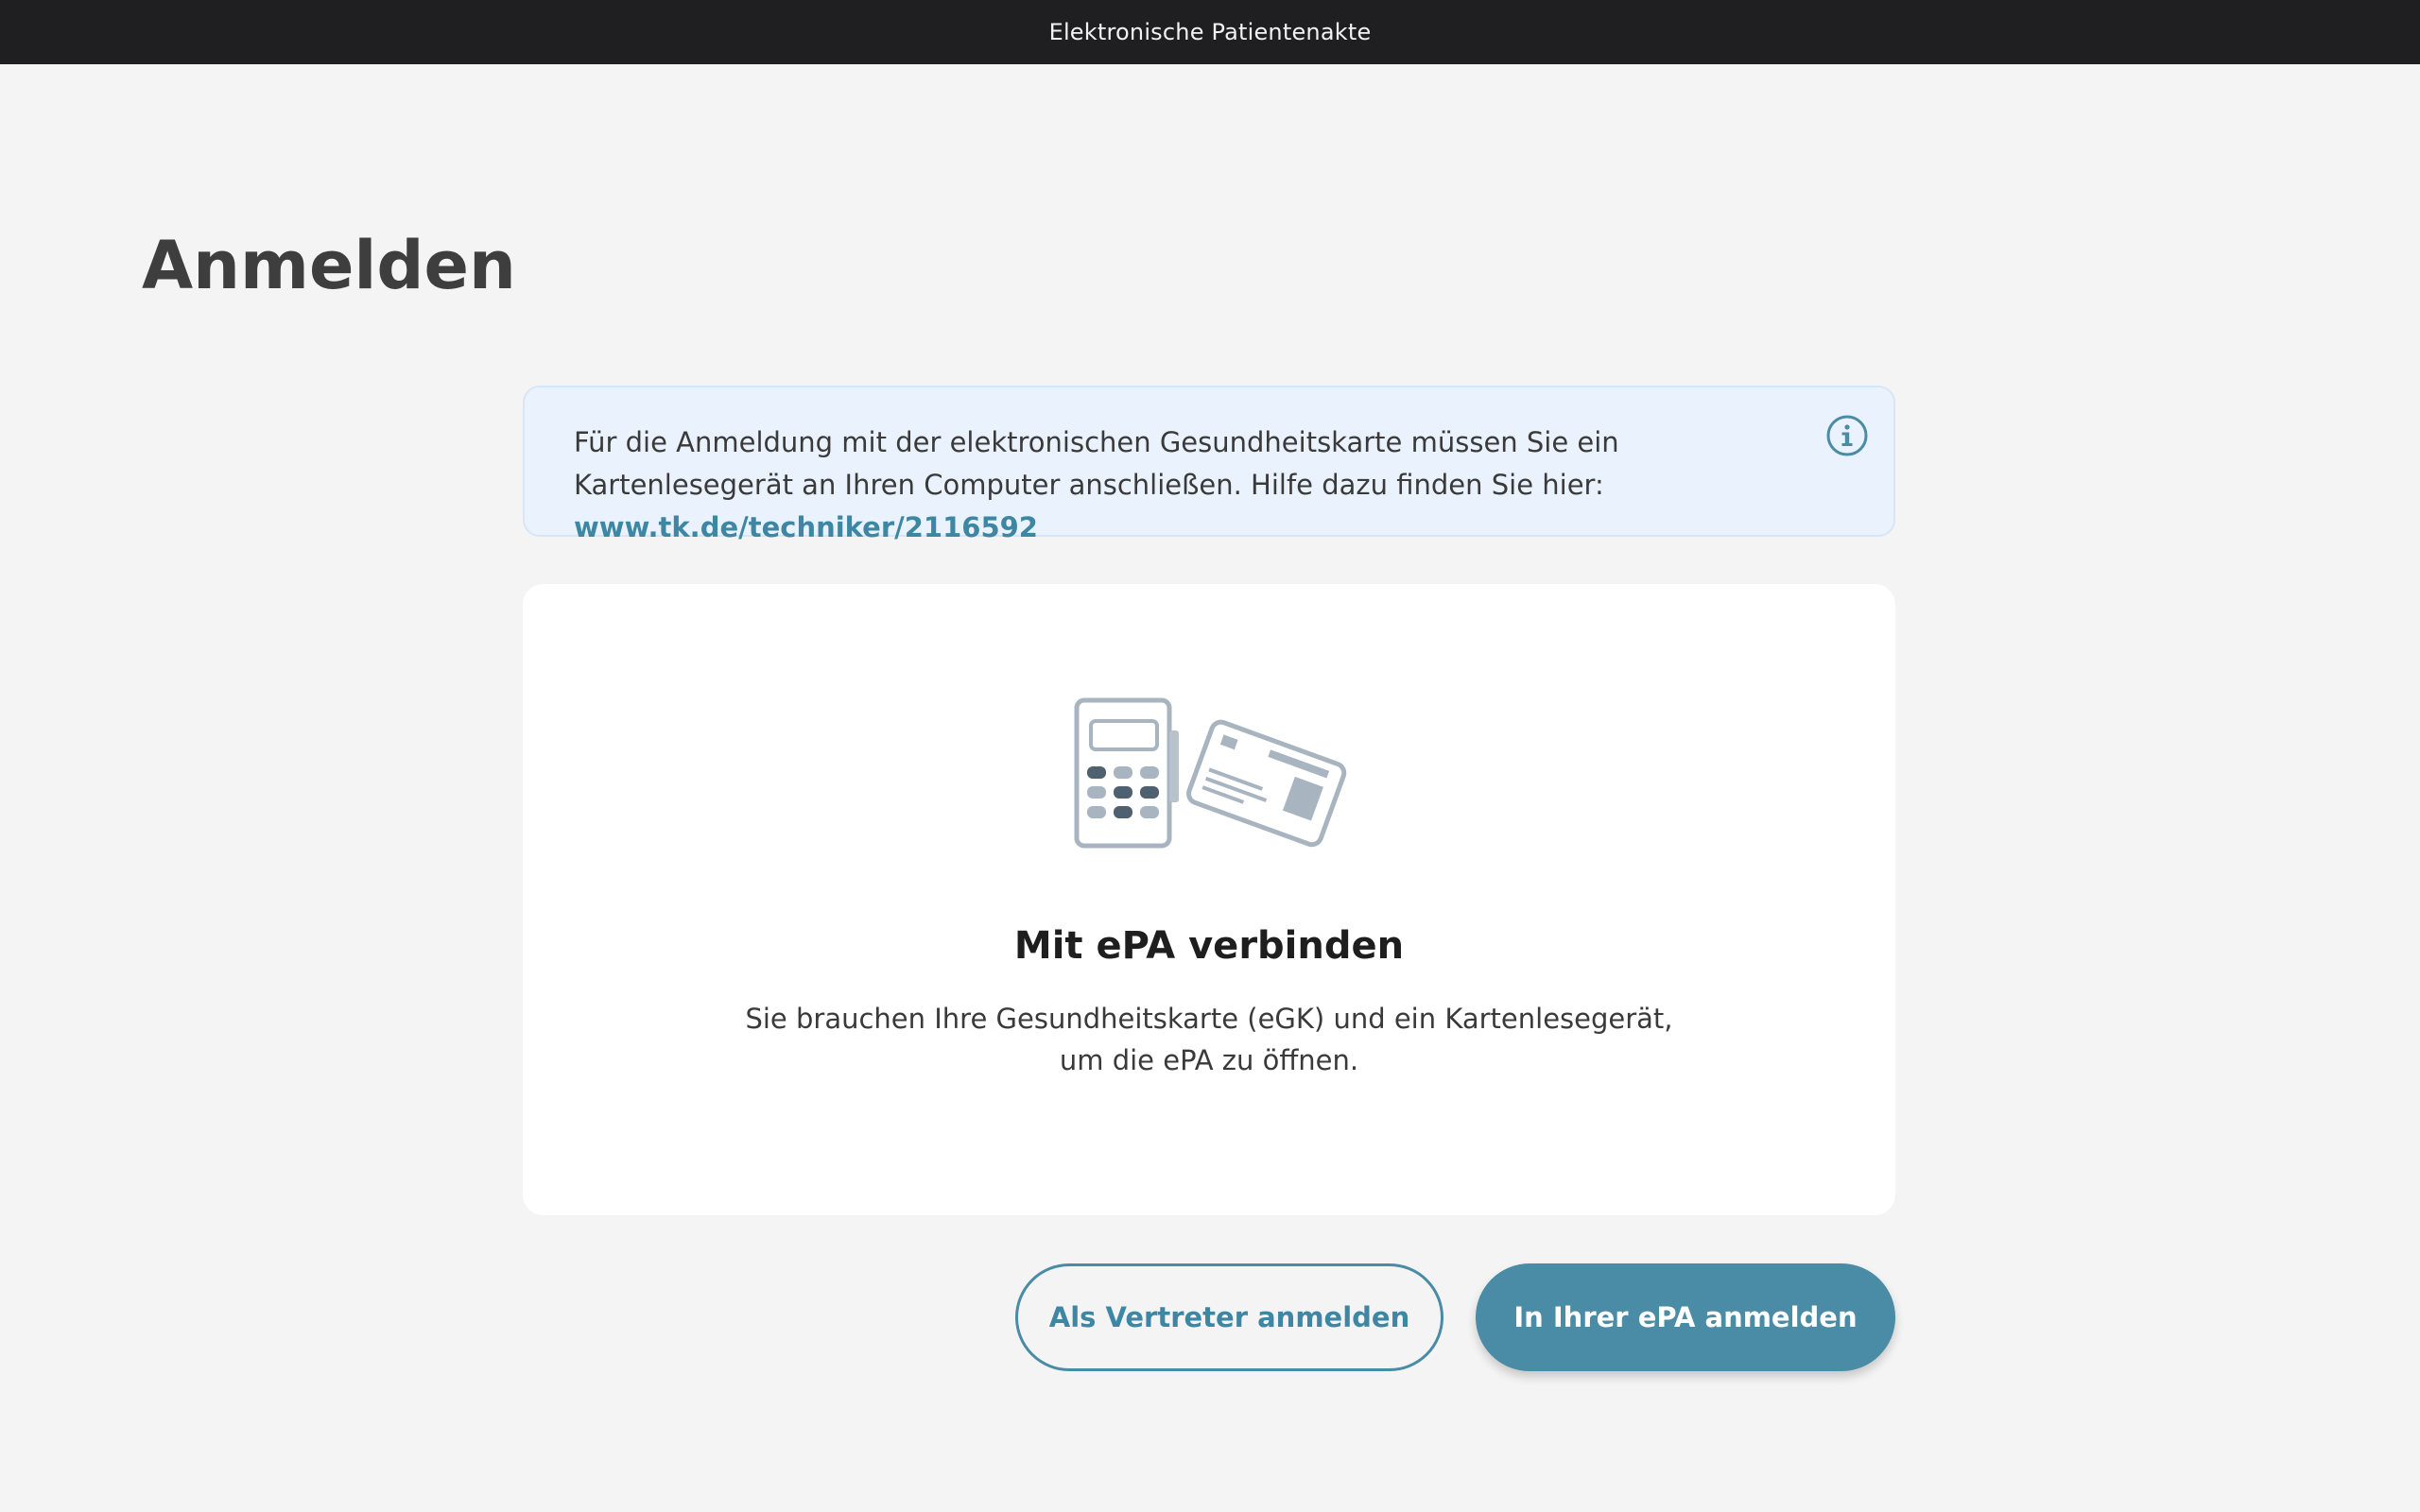 Image resolution: width=2420 pixels, height=1512 pixels. I want to click on card-title: Mit ePA verbinden, so click(1209, 946).